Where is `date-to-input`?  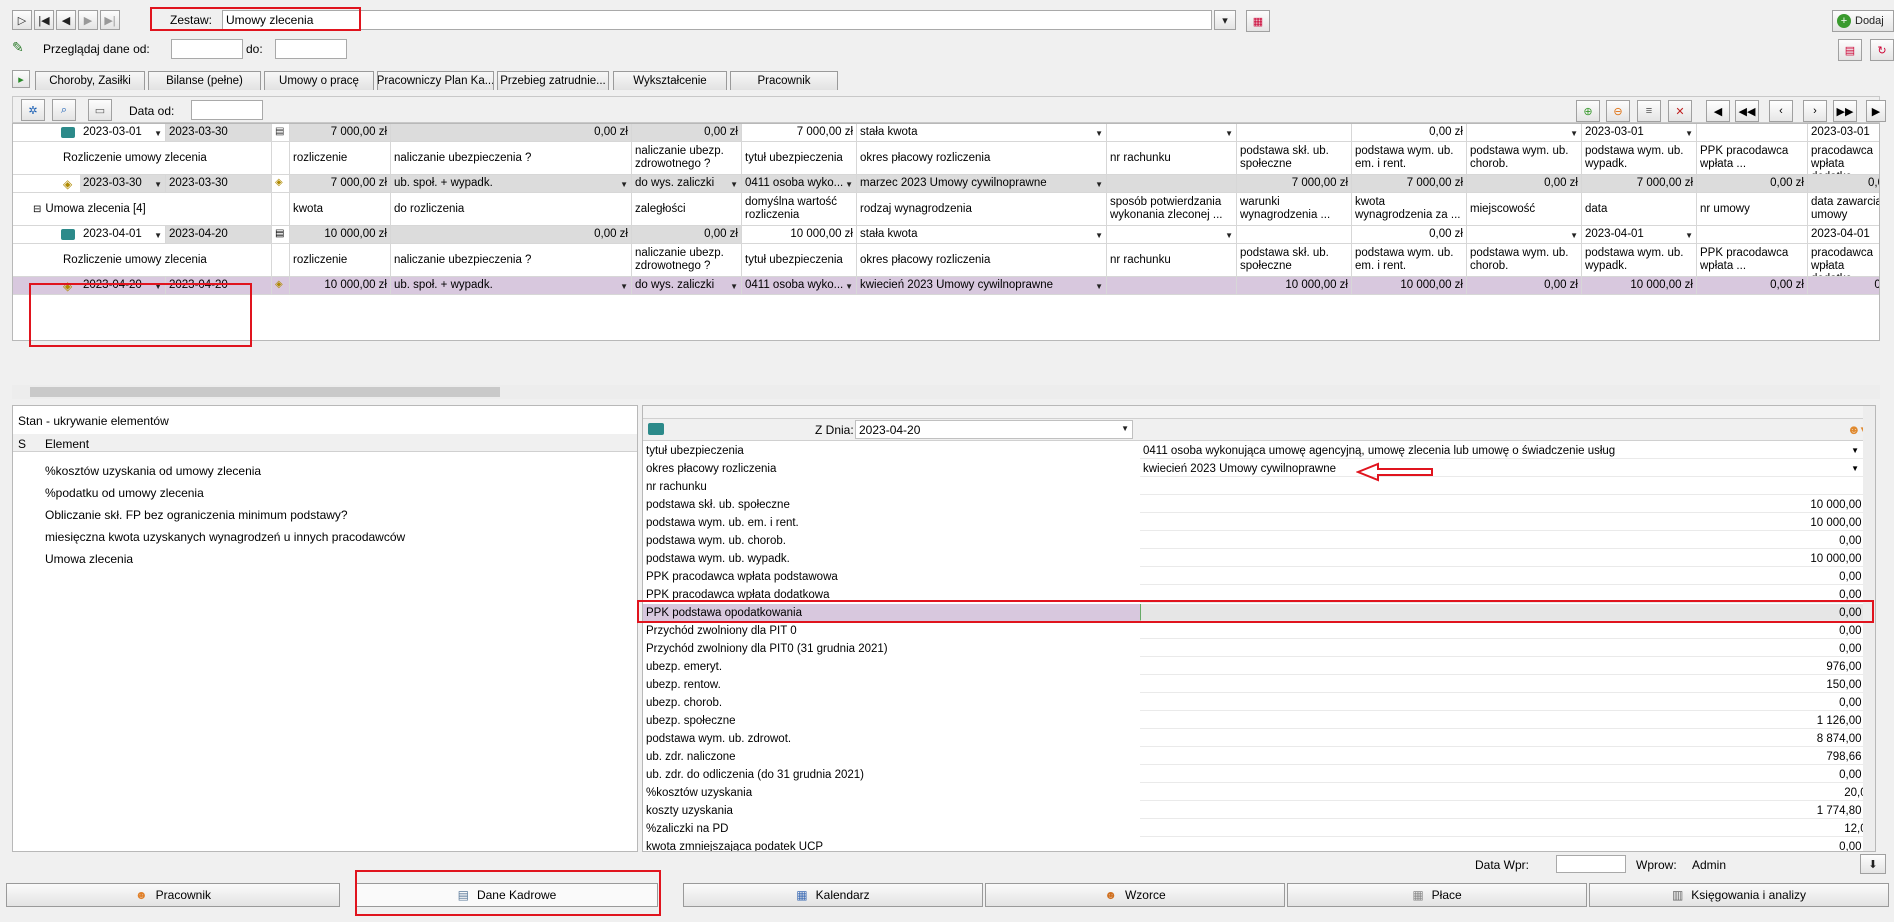
date-to-input is located at coordinates (311, 49).